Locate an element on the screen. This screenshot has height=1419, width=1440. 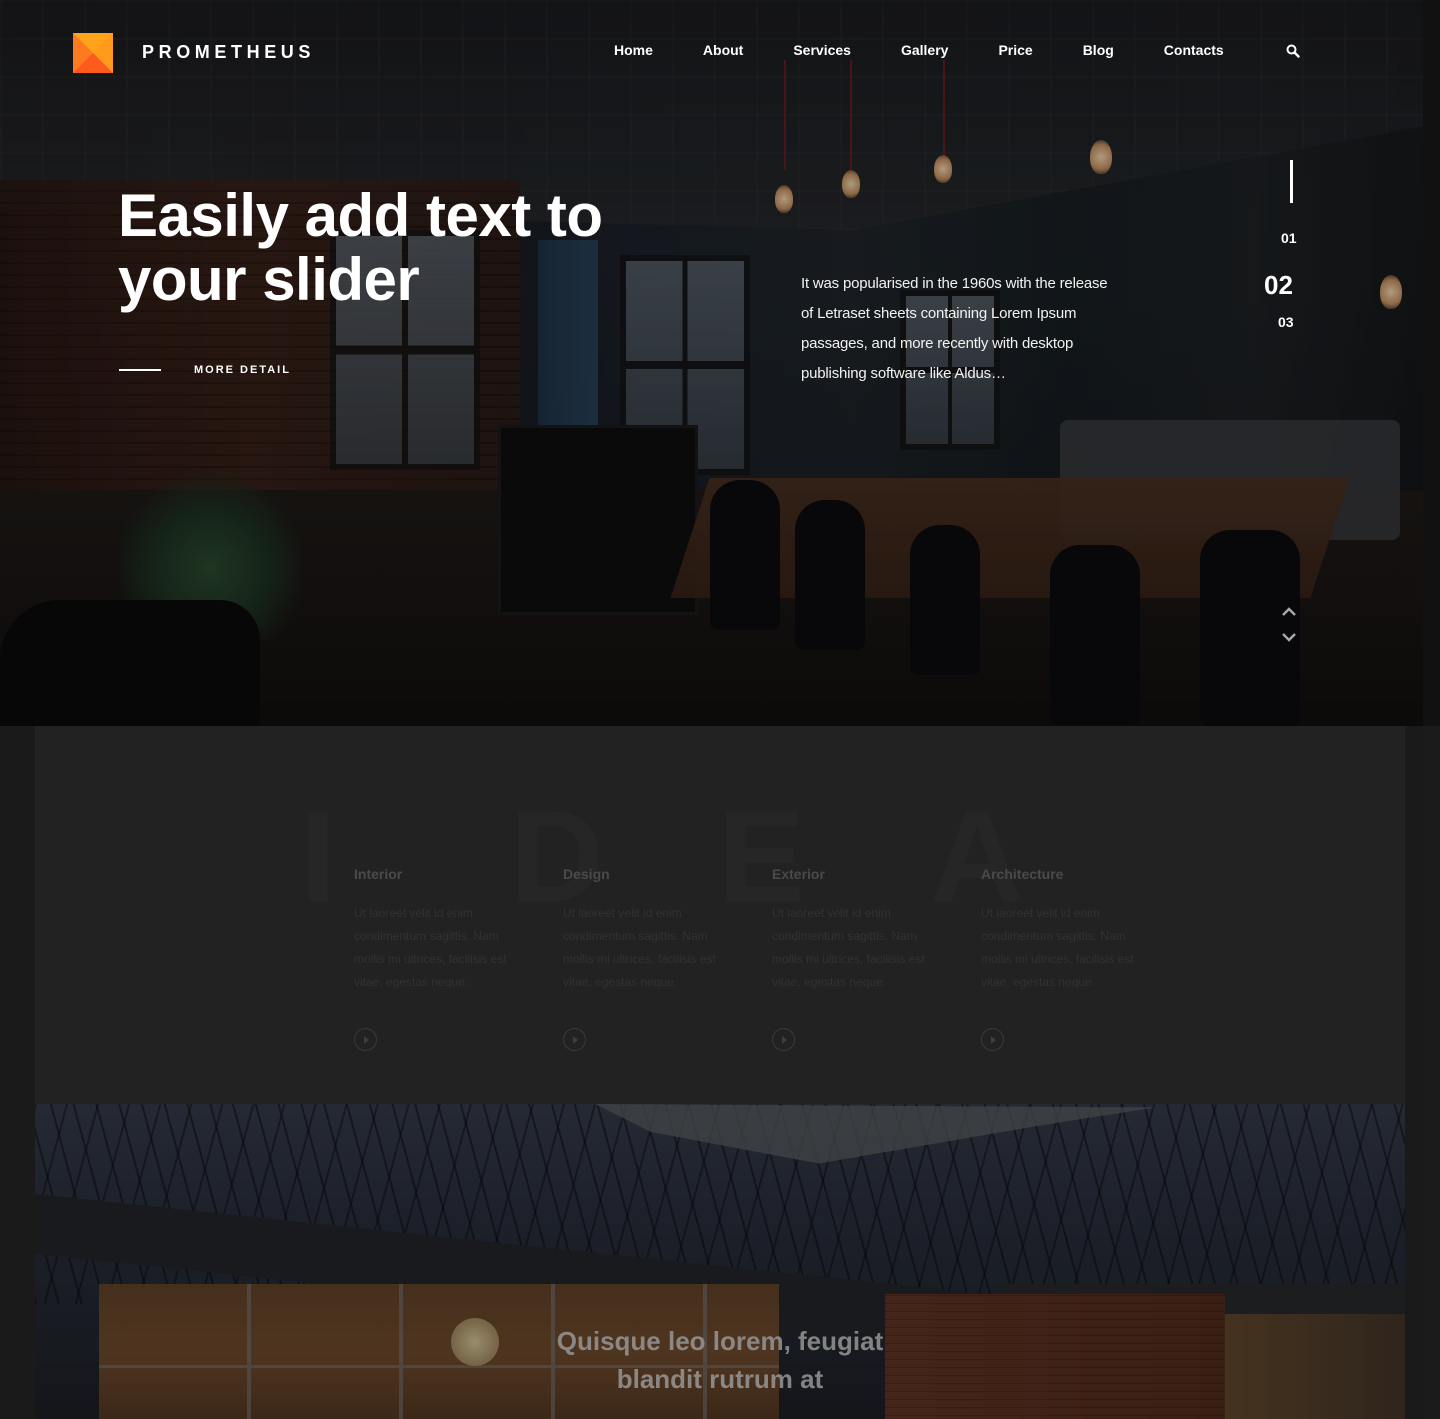
more-detail-link: MORE DETAIL is located at coordinates (205, 370).